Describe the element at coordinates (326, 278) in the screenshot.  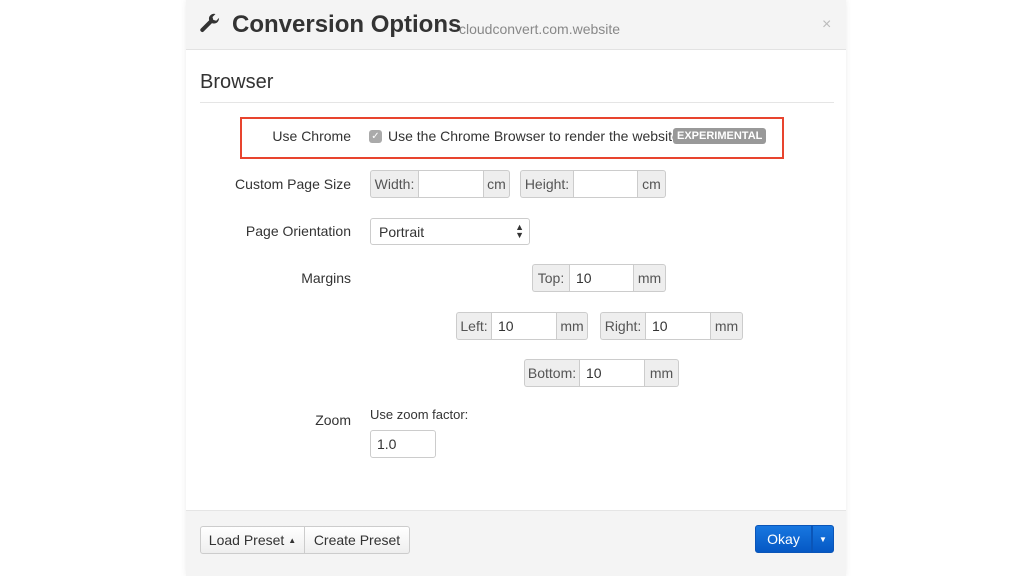
I see `margins-label: Margins` at that location.